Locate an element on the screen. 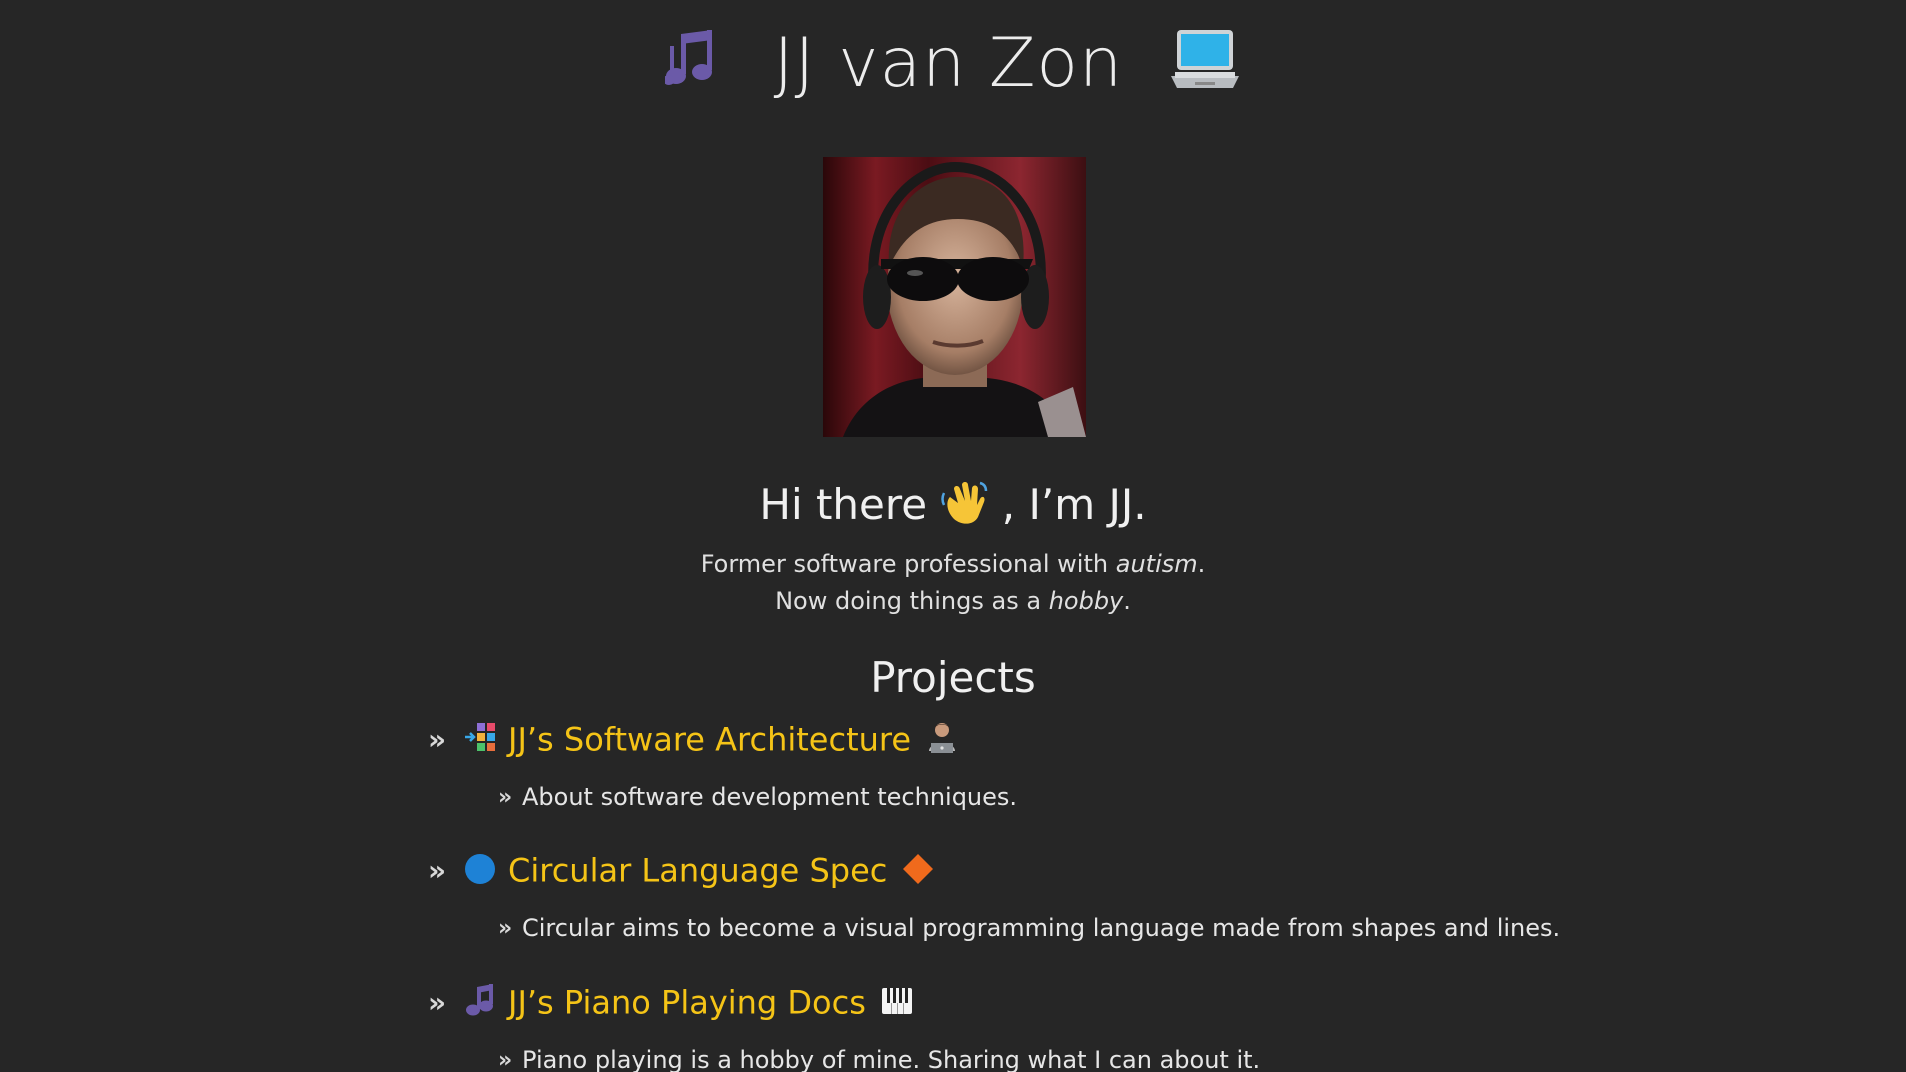  project-description-text: About software development techniques. is located at coordinates (770, 797).